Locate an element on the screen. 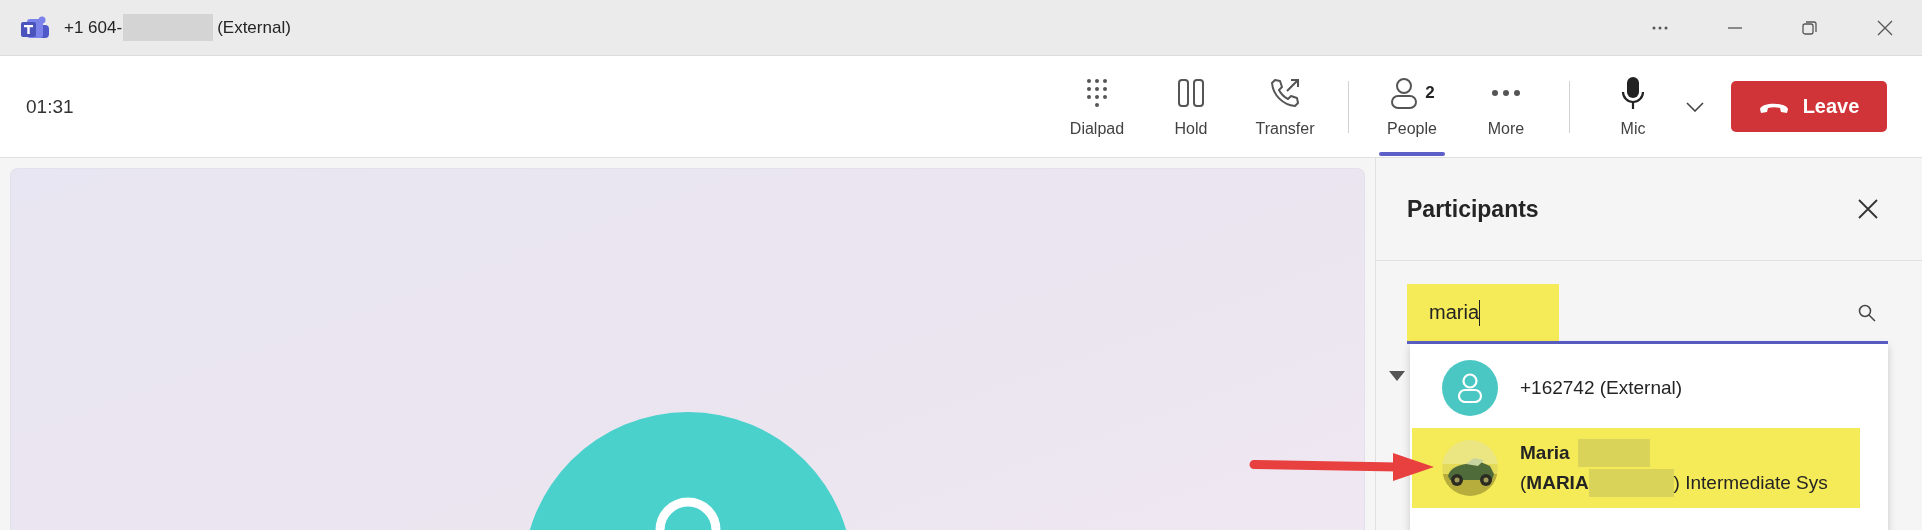 The height and width of the screenshot is (530, 1922). search-text: maria is located at coordinates (1454, 312).